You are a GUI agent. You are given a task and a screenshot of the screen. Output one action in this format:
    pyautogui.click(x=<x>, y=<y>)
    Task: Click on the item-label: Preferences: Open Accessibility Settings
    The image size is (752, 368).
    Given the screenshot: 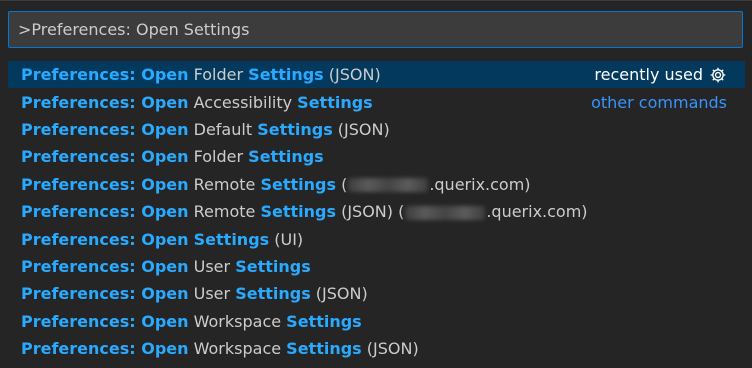 What is the action you would take?
    pyautogui.click(x=306, y=102)
    